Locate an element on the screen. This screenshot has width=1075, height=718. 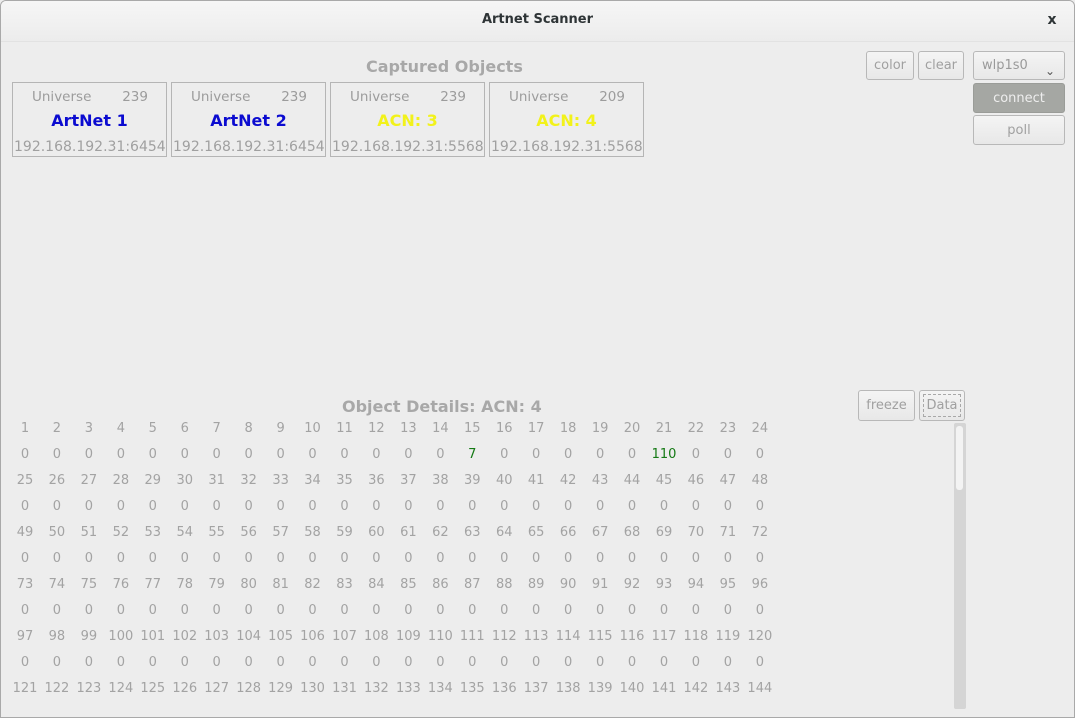
channel-number: 49 is located at coordinates (25, 532).